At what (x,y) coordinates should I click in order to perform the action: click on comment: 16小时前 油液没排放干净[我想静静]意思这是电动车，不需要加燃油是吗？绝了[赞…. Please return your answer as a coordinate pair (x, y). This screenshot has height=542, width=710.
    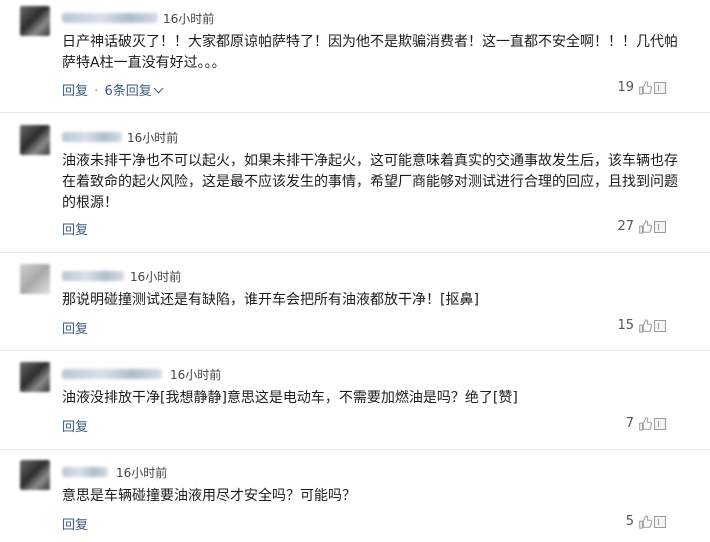
    Looking at the image, I should click on (350, 402).